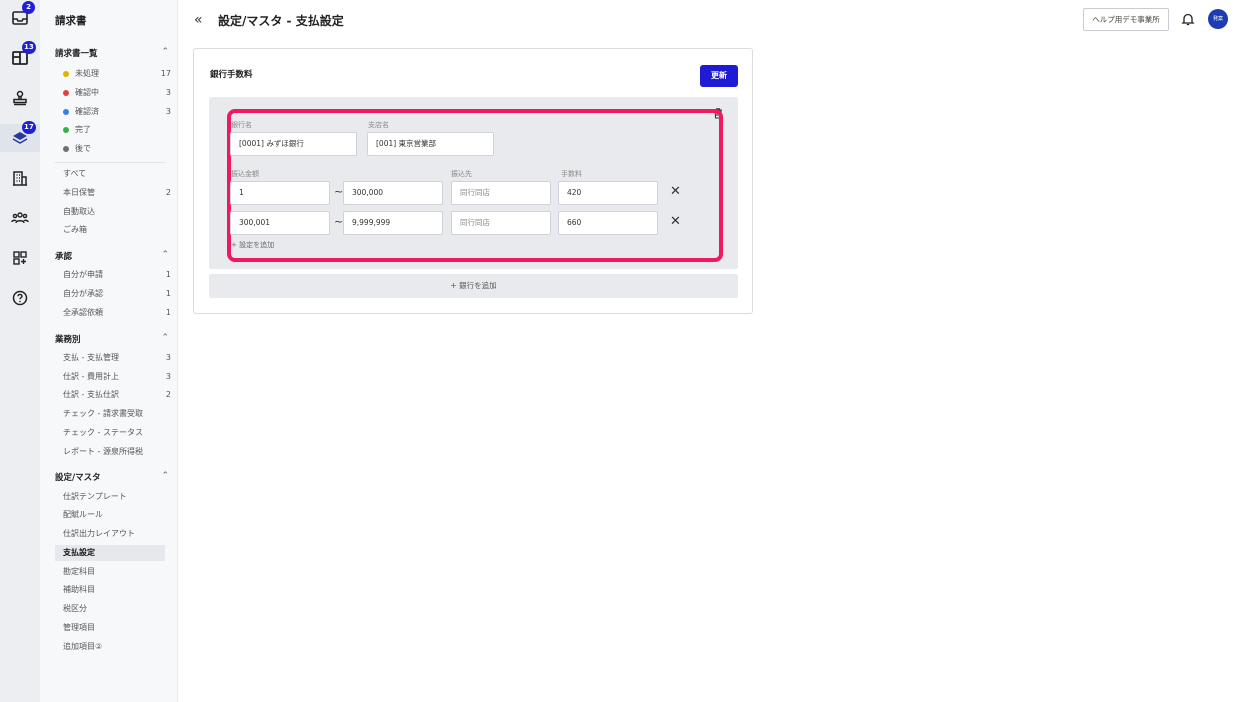 The width and height of the screenshot is (1239, 702). Describe the element at coordinates (1126, 19) in the screenshot. I see `help-demo-button: ヘルプ用デモ事業所` at that location.